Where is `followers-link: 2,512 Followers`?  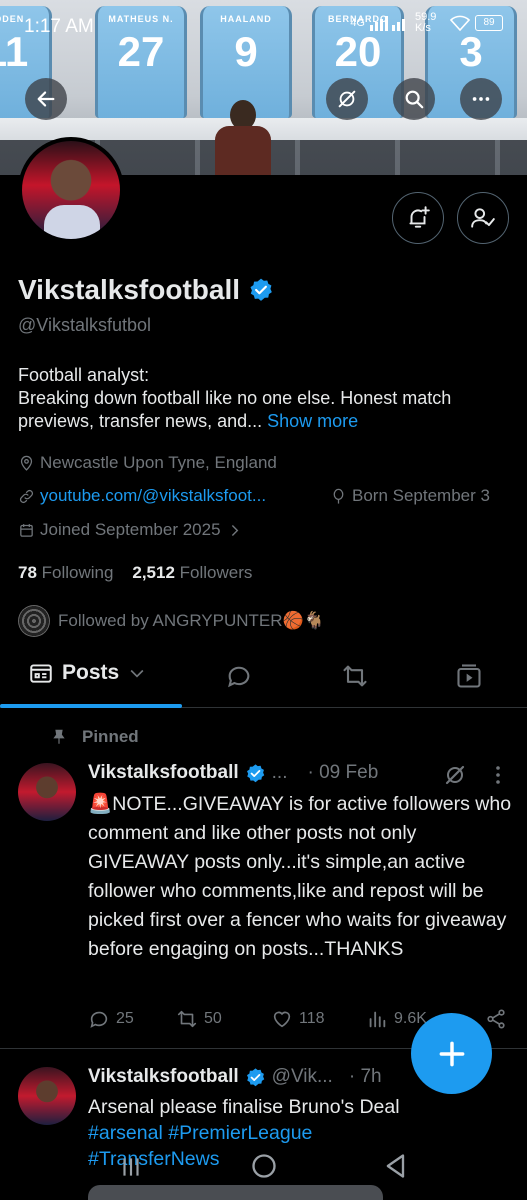 followers-link: 2,512 Followers is located at coordinates (192, 572).